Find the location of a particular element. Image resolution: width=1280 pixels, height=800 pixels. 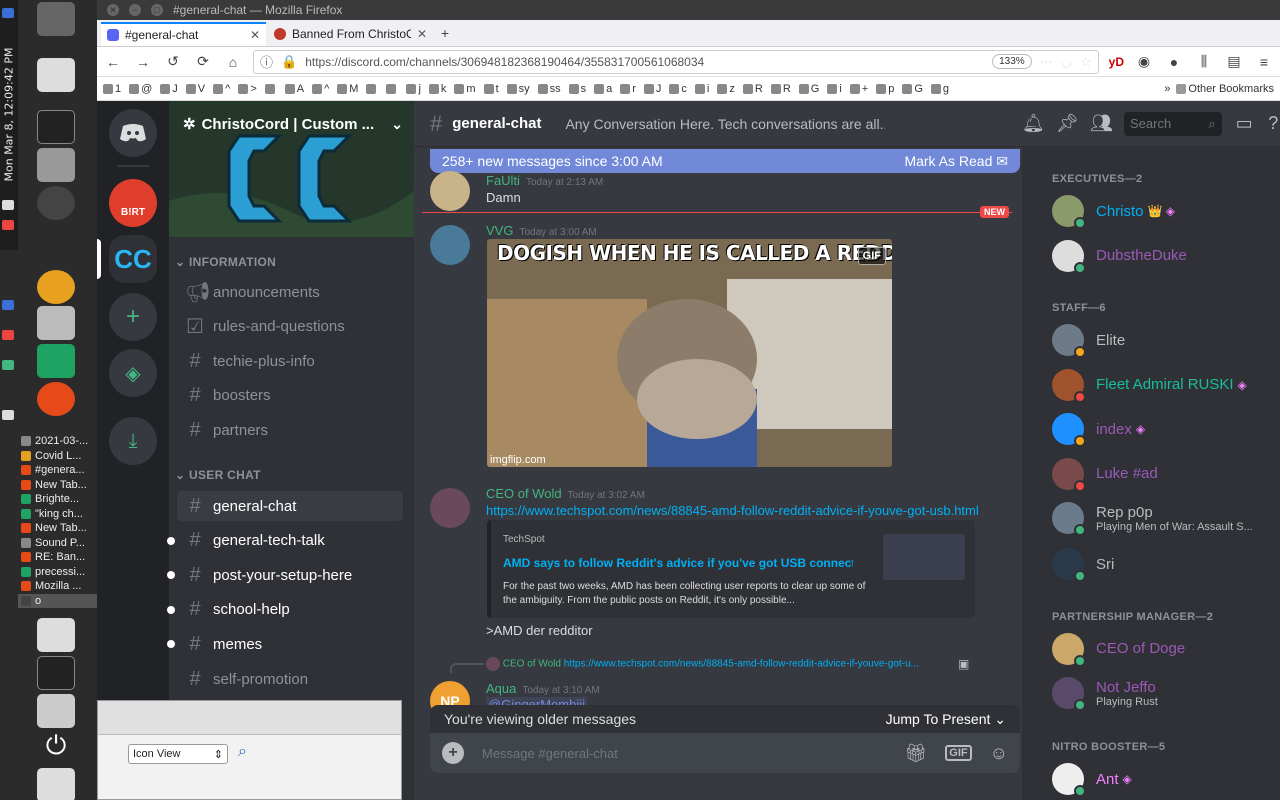

workspace-icon is located at coordinates (56, 784).